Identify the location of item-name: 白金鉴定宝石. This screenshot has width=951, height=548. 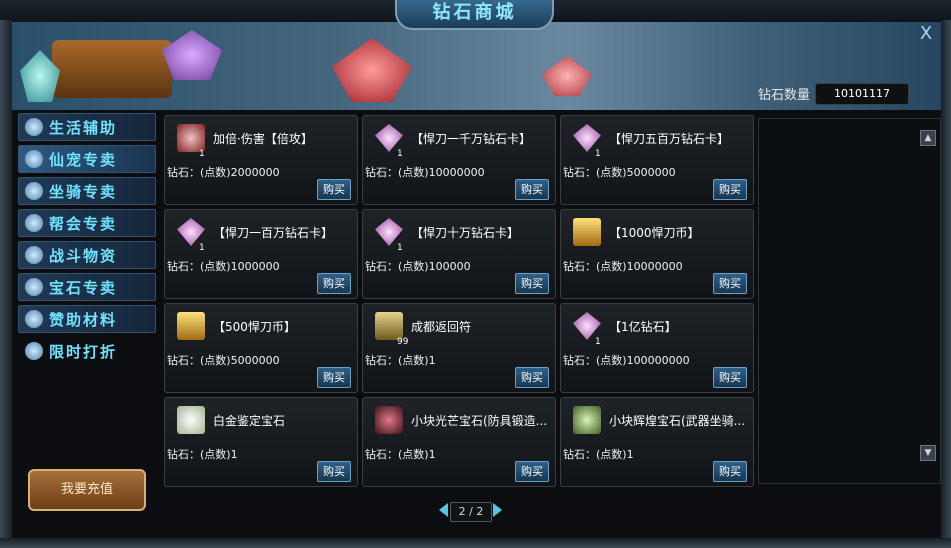
(249, 421).